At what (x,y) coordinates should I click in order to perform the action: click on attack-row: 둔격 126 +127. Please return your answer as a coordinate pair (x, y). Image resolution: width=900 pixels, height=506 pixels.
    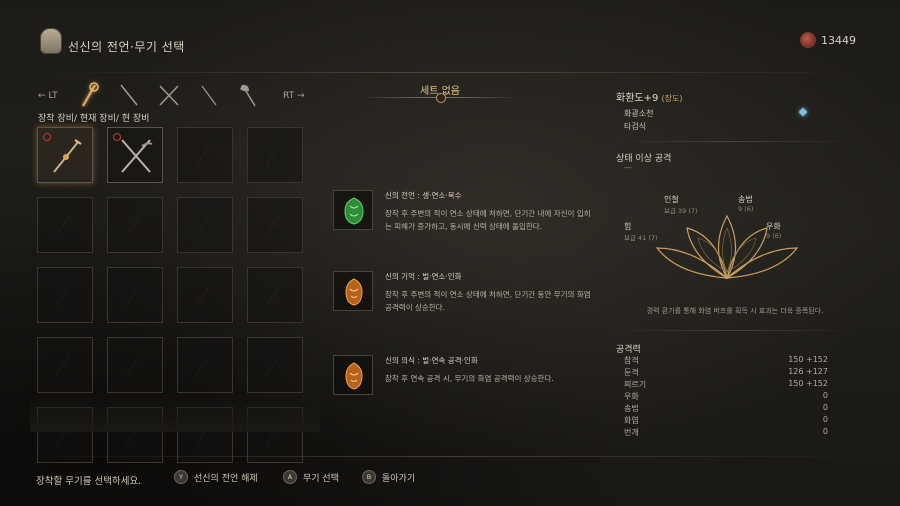
    Looking at the image, I should click on (726, 372).